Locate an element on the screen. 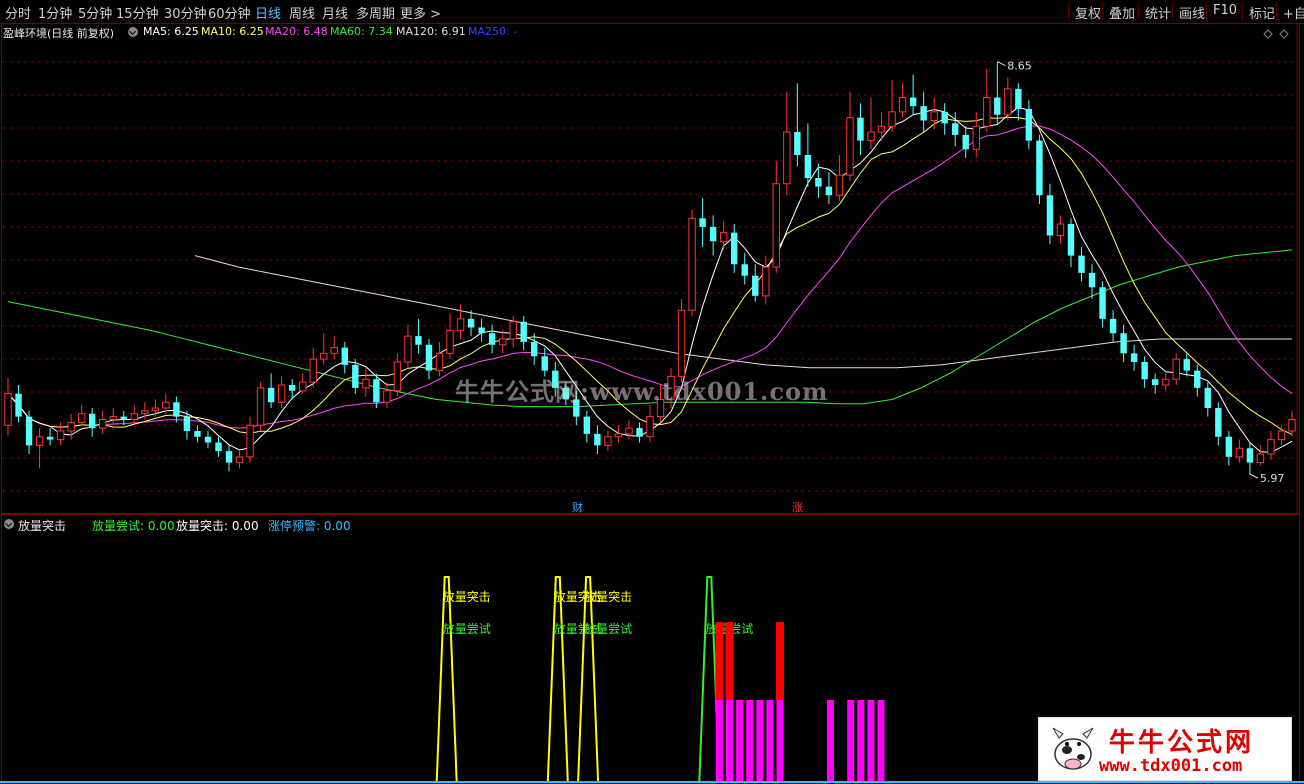  indicator-title: 放量突击 is located at coordinates (42, 526).